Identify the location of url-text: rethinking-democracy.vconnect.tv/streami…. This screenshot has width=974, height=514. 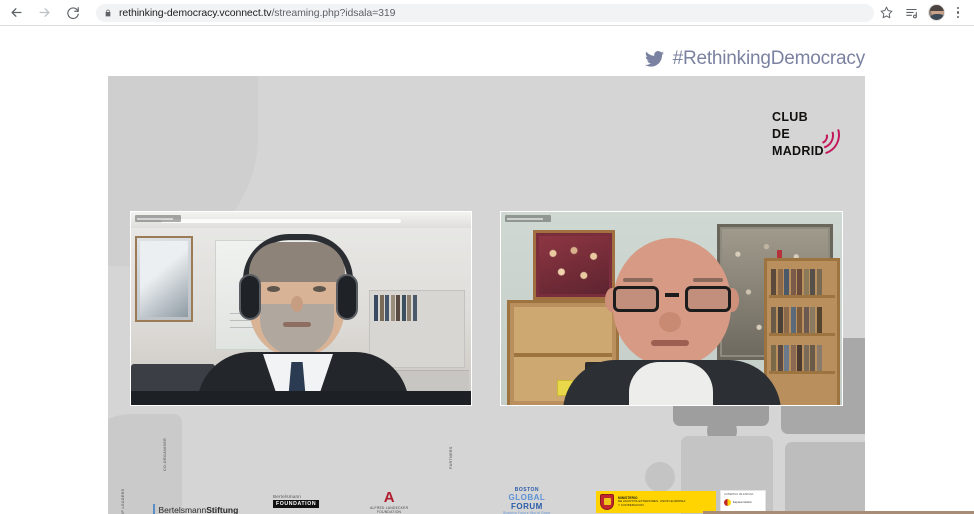
(257, 13).